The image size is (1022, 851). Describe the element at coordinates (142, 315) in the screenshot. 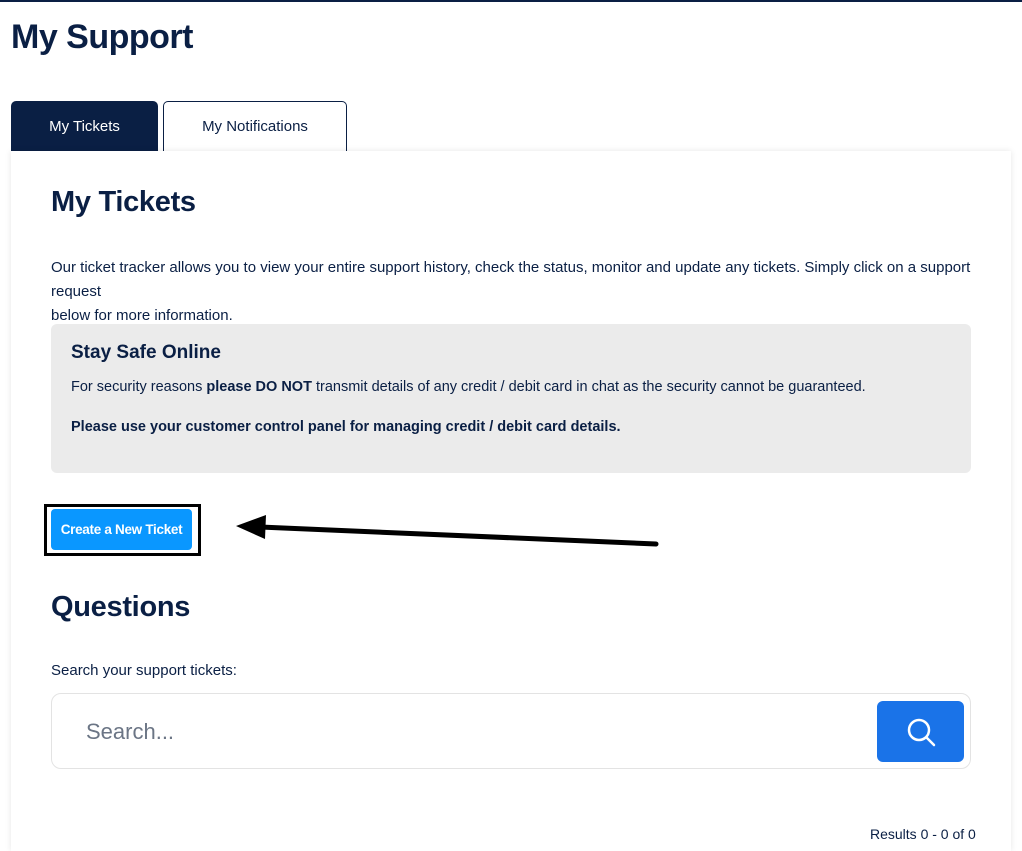

I see `tickets-intro-line2: below for more information.` at that location.